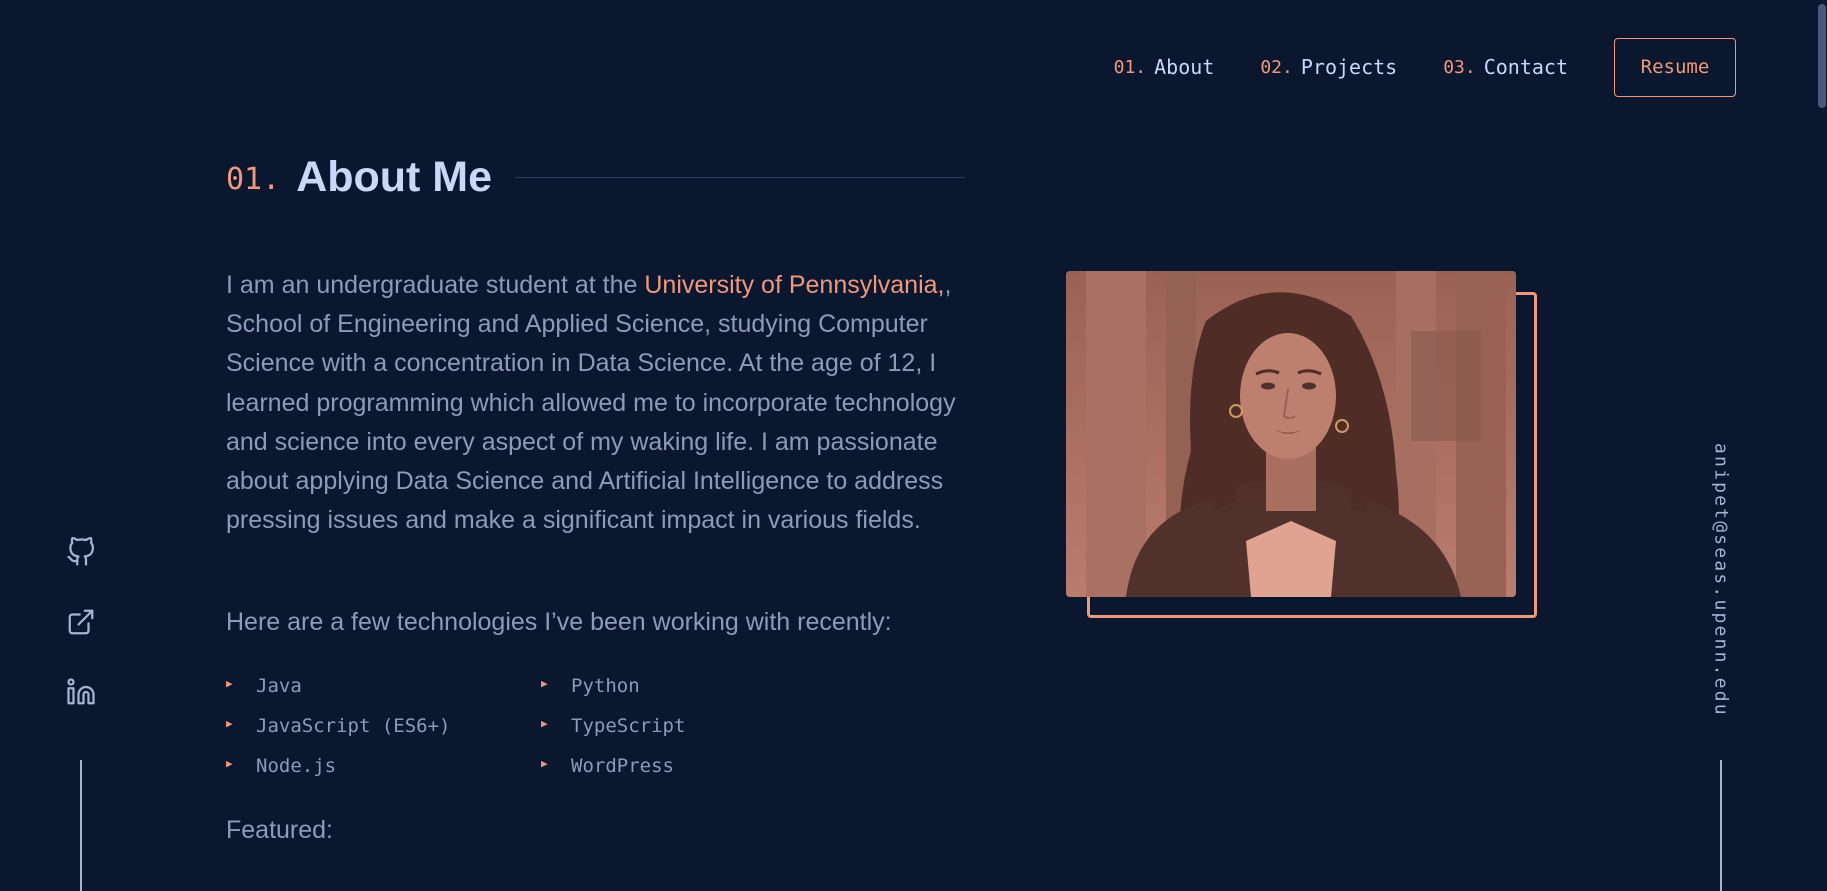 This screenshot has height=891, width=1827. Describe the element at coordinates (605, 686) in the screenshot. I see `skill-label: Python` at that location.